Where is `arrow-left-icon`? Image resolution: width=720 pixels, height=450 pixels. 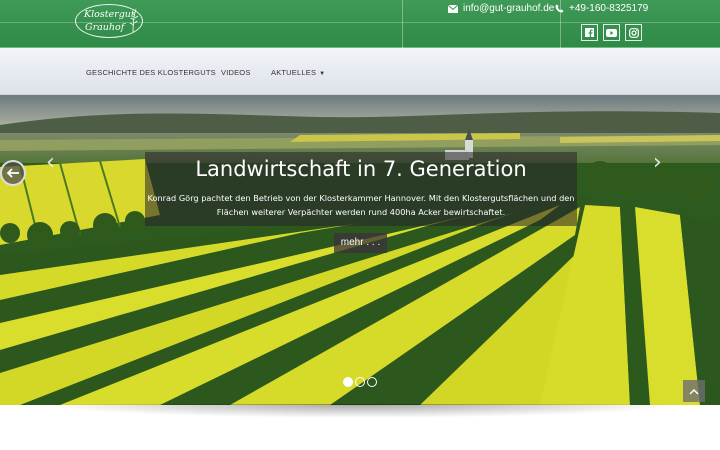 arrow-left-icon is located at coordinates (12, 173).